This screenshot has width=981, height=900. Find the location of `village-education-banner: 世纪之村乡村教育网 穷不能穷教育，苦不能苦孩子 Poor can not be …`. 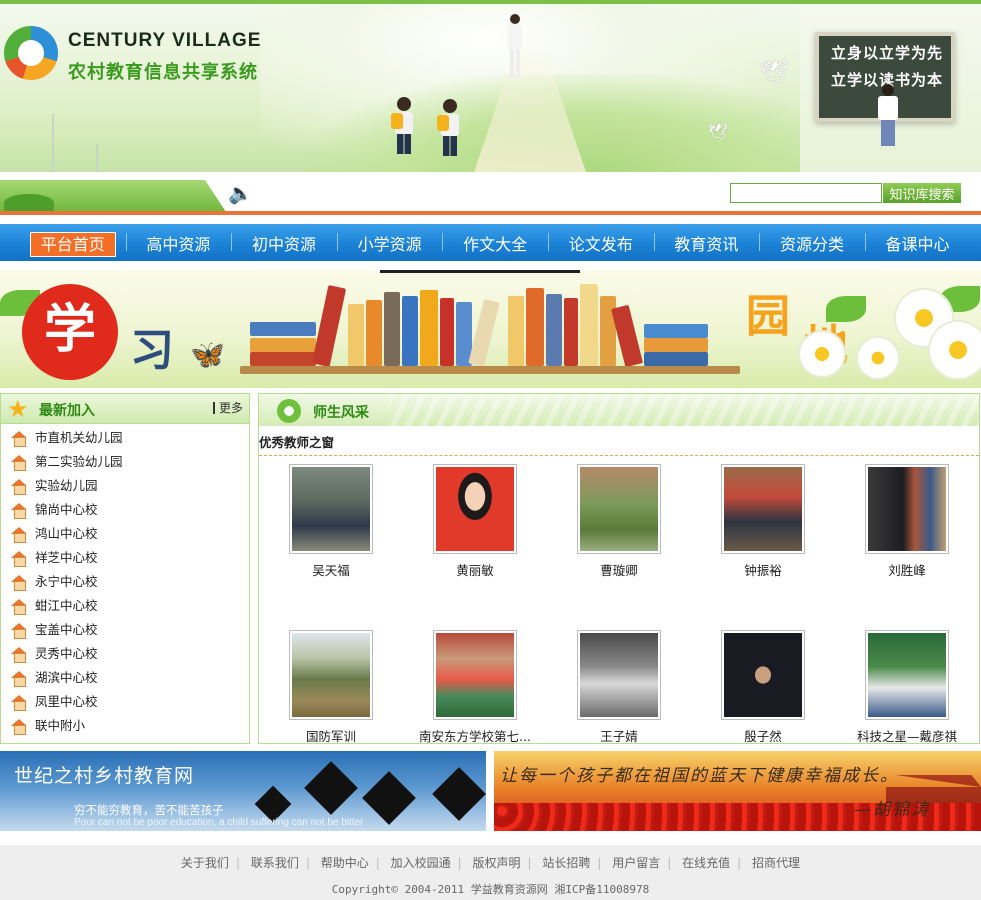

village-education-banner: 世纪之村乡村教育网 穷不能穷教育，苦不能苦孩子 Poor can not be … is located at coordinates (243, 791).